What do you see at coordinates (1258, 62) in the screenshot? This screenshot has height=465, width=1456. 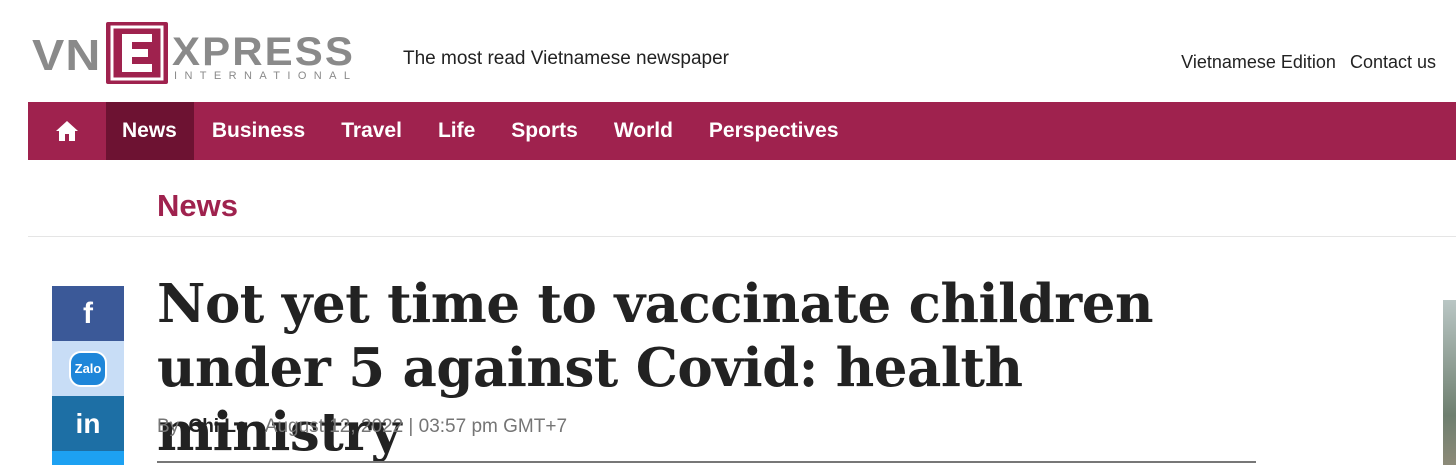 I see `vietnamese-edition-link: Vietnamese Edition` at bounding box center [1258, 62].